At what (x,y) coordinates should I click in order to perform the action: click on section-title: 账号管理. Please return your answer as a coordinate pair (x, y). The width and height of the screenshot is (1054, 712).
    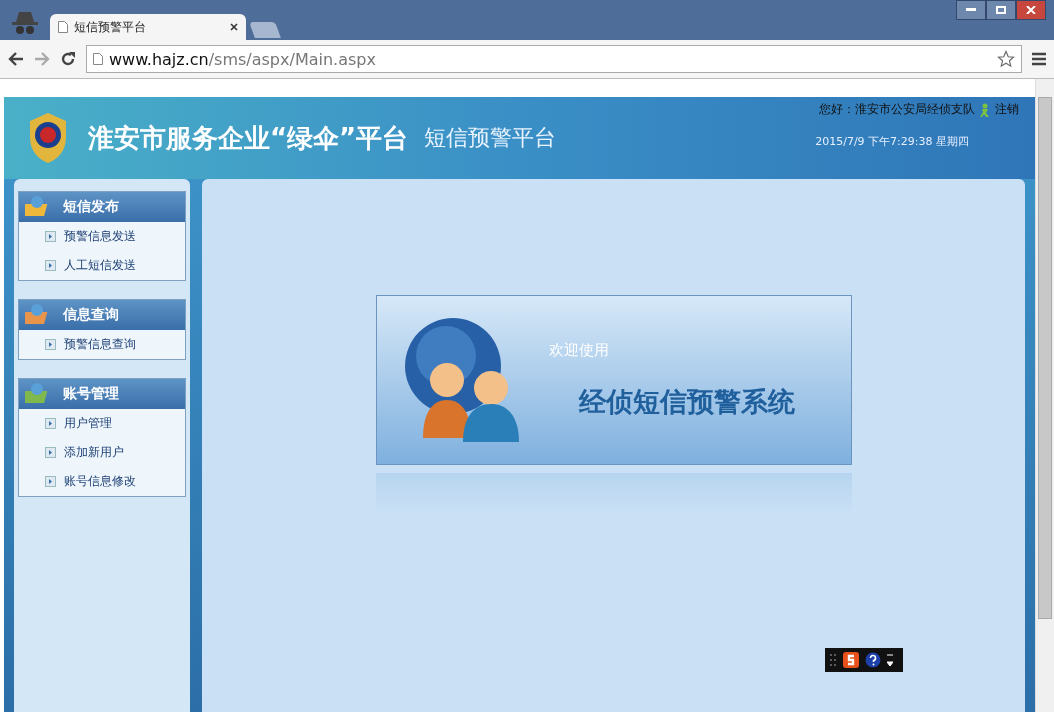
    Looking at the image, I should click on (91, 394).